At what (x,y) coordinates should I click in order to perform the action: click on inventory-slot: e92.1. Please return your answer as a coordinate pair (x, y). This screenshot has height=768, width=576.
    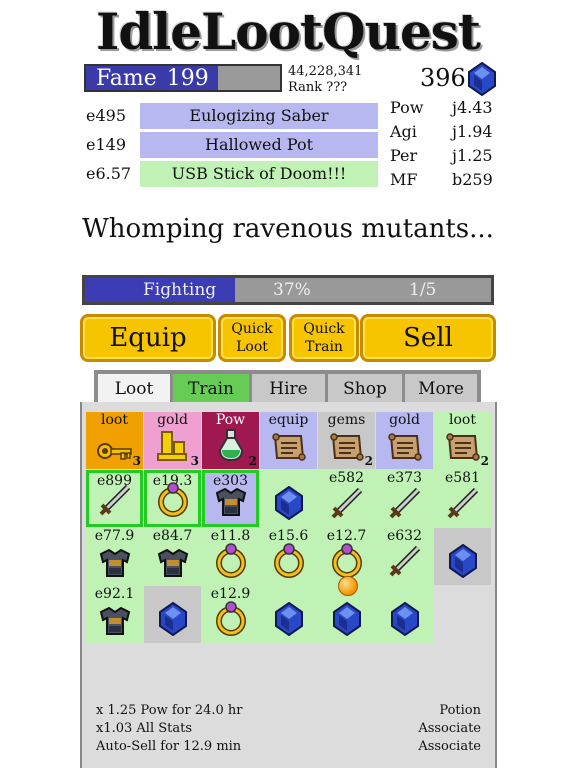
    Looking at the image, I should click on (114, 614).